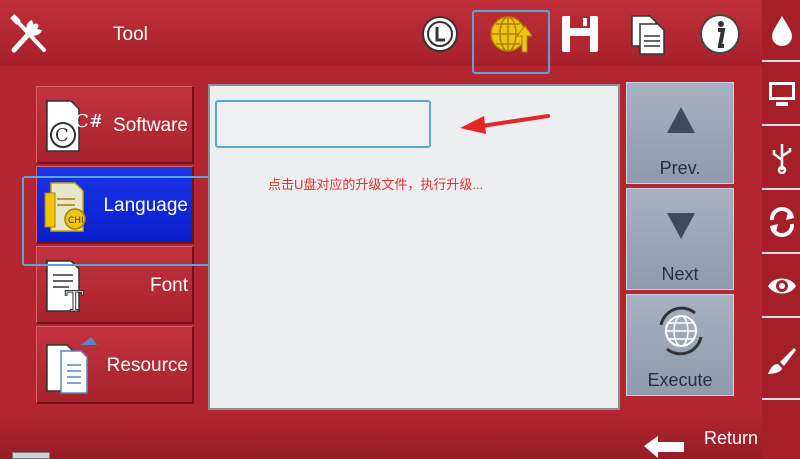 The width and height of the screenshot is (800, 459). Describe the element at coordinates (440, 34) in the screenshot. I see `clock-icon` at that location.